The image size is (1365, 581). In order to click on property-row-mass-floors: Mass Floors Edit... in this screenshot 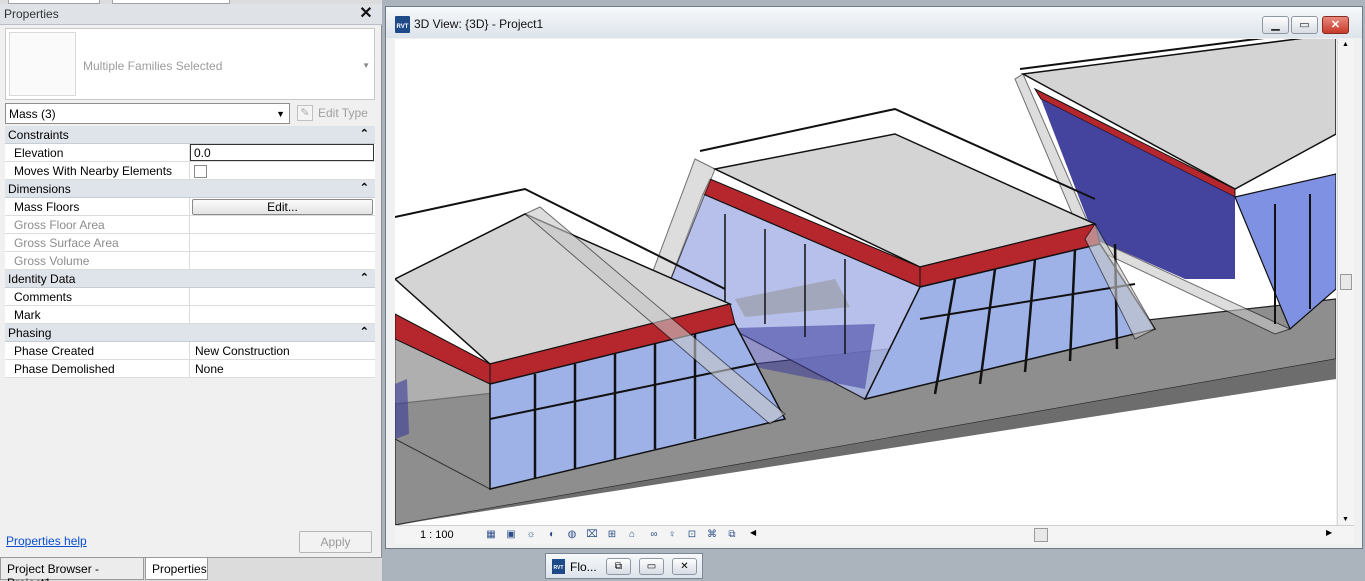, I will do `click(190, 207)`.